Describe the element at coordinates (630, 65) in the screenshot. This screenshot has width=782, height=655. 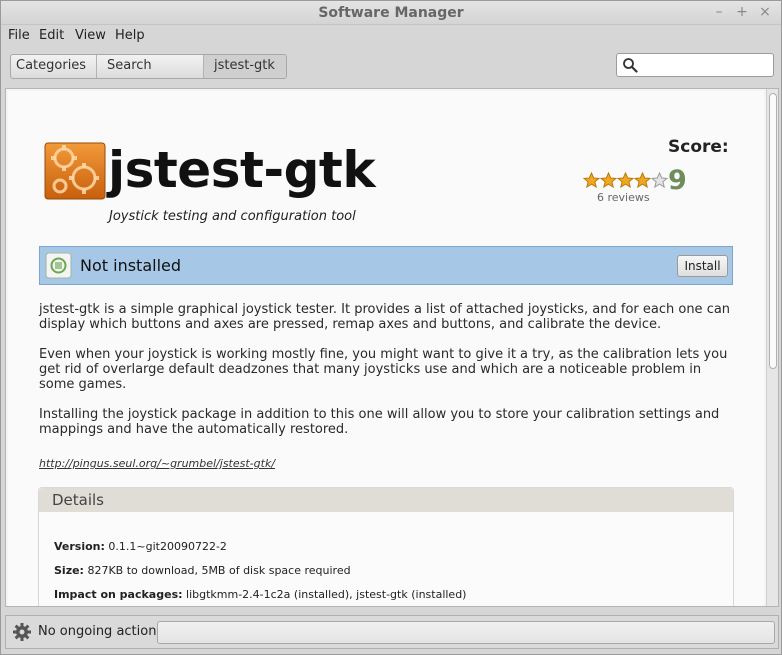
I see `search-icon` at that location.